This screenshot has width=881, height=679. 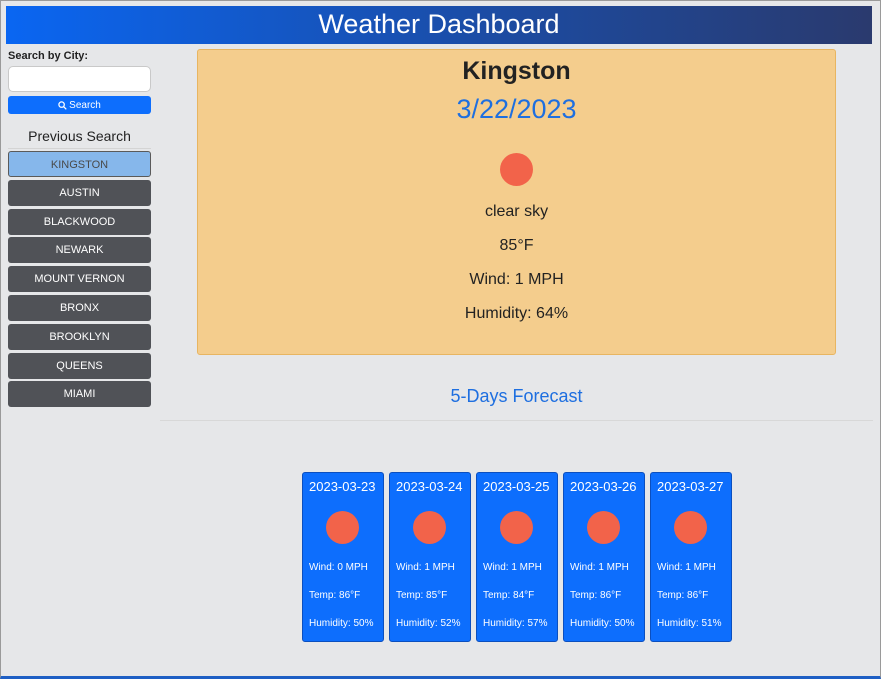 I want to click on current-city-name: Kingston, so click(x=516, y=71).